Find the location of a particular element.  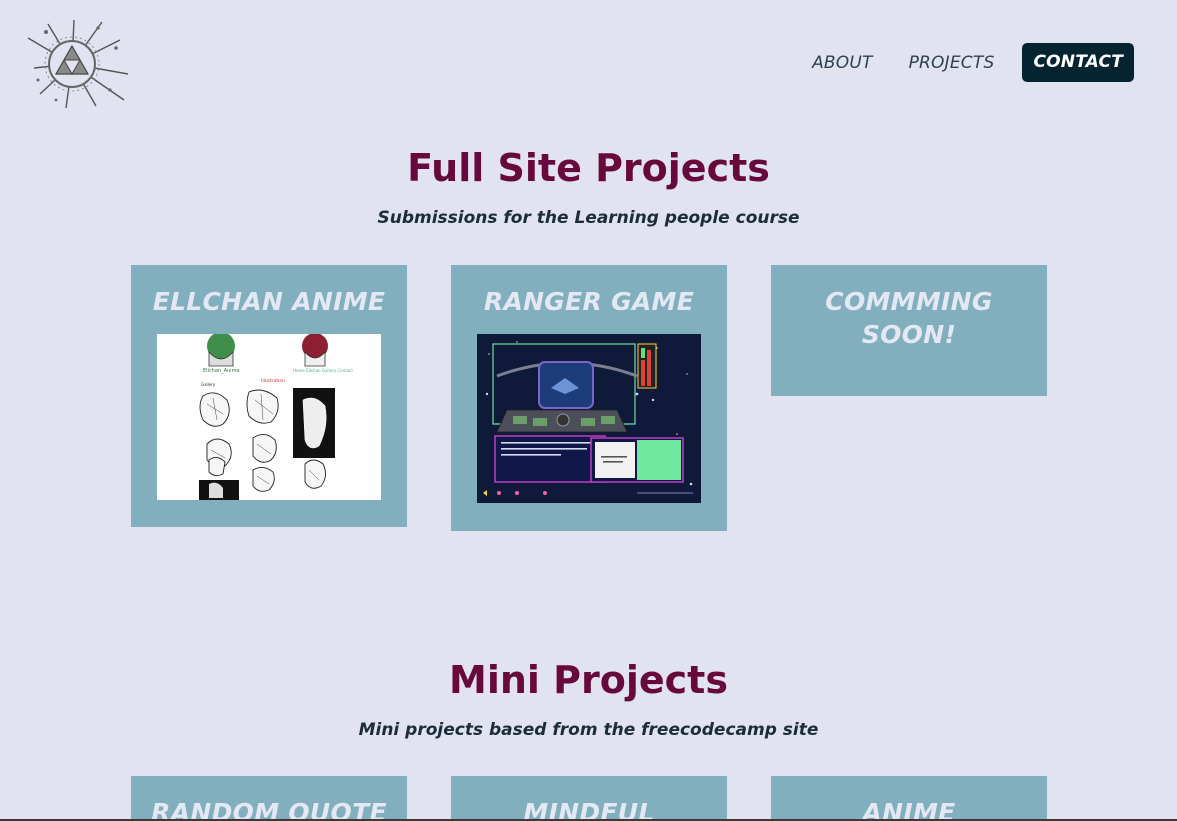

main-nav: ABOUT PROJECTS CONTACT is located at coordinates (955, 62).